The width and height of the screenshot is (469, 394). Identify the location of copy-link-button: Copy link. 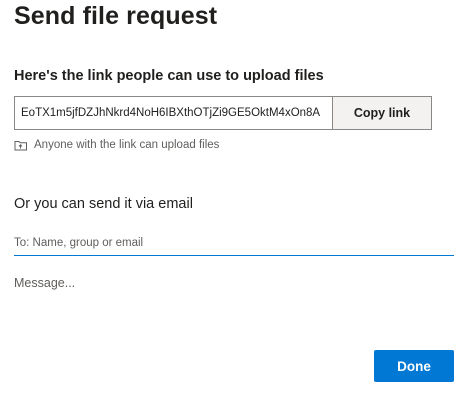
(382, 113).